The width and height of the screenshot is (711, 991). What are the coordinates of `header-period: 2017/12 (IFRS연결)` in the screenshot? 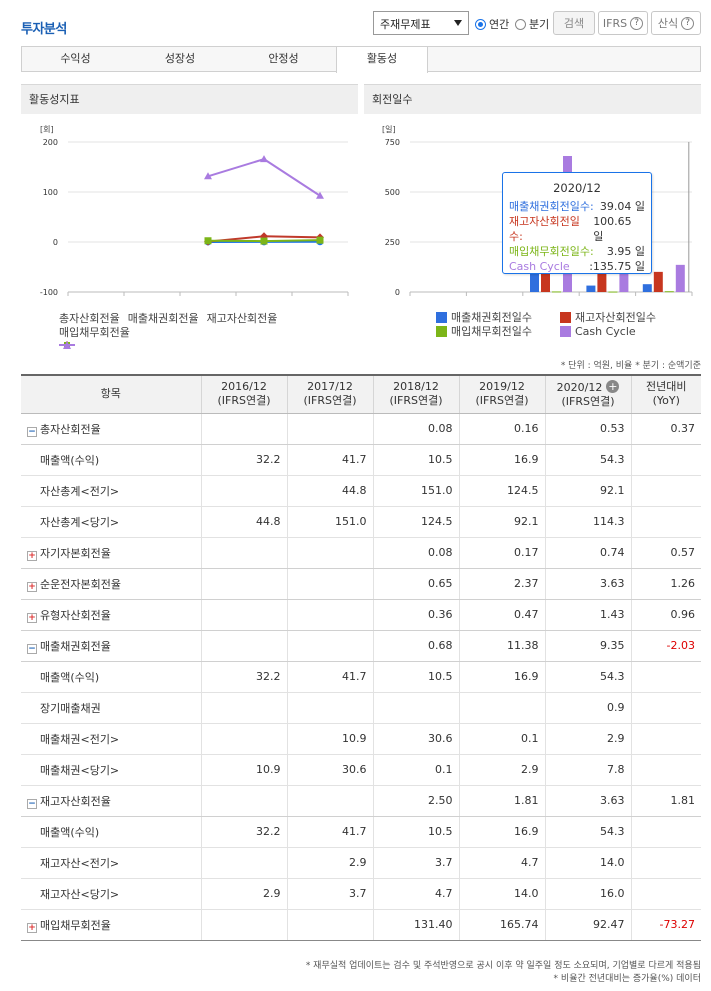 It's located at (329, 394).